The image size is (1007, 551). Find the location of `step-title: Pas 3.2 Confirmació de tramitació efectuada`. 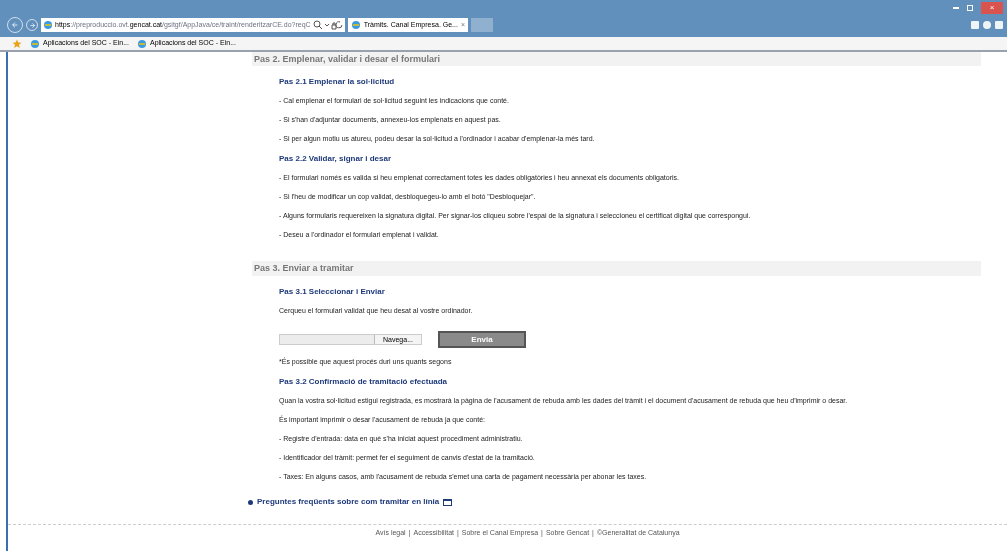

step-title: Pas 3.2 Confirmació de tramitació efectuada is located at coordinates (364, 381).